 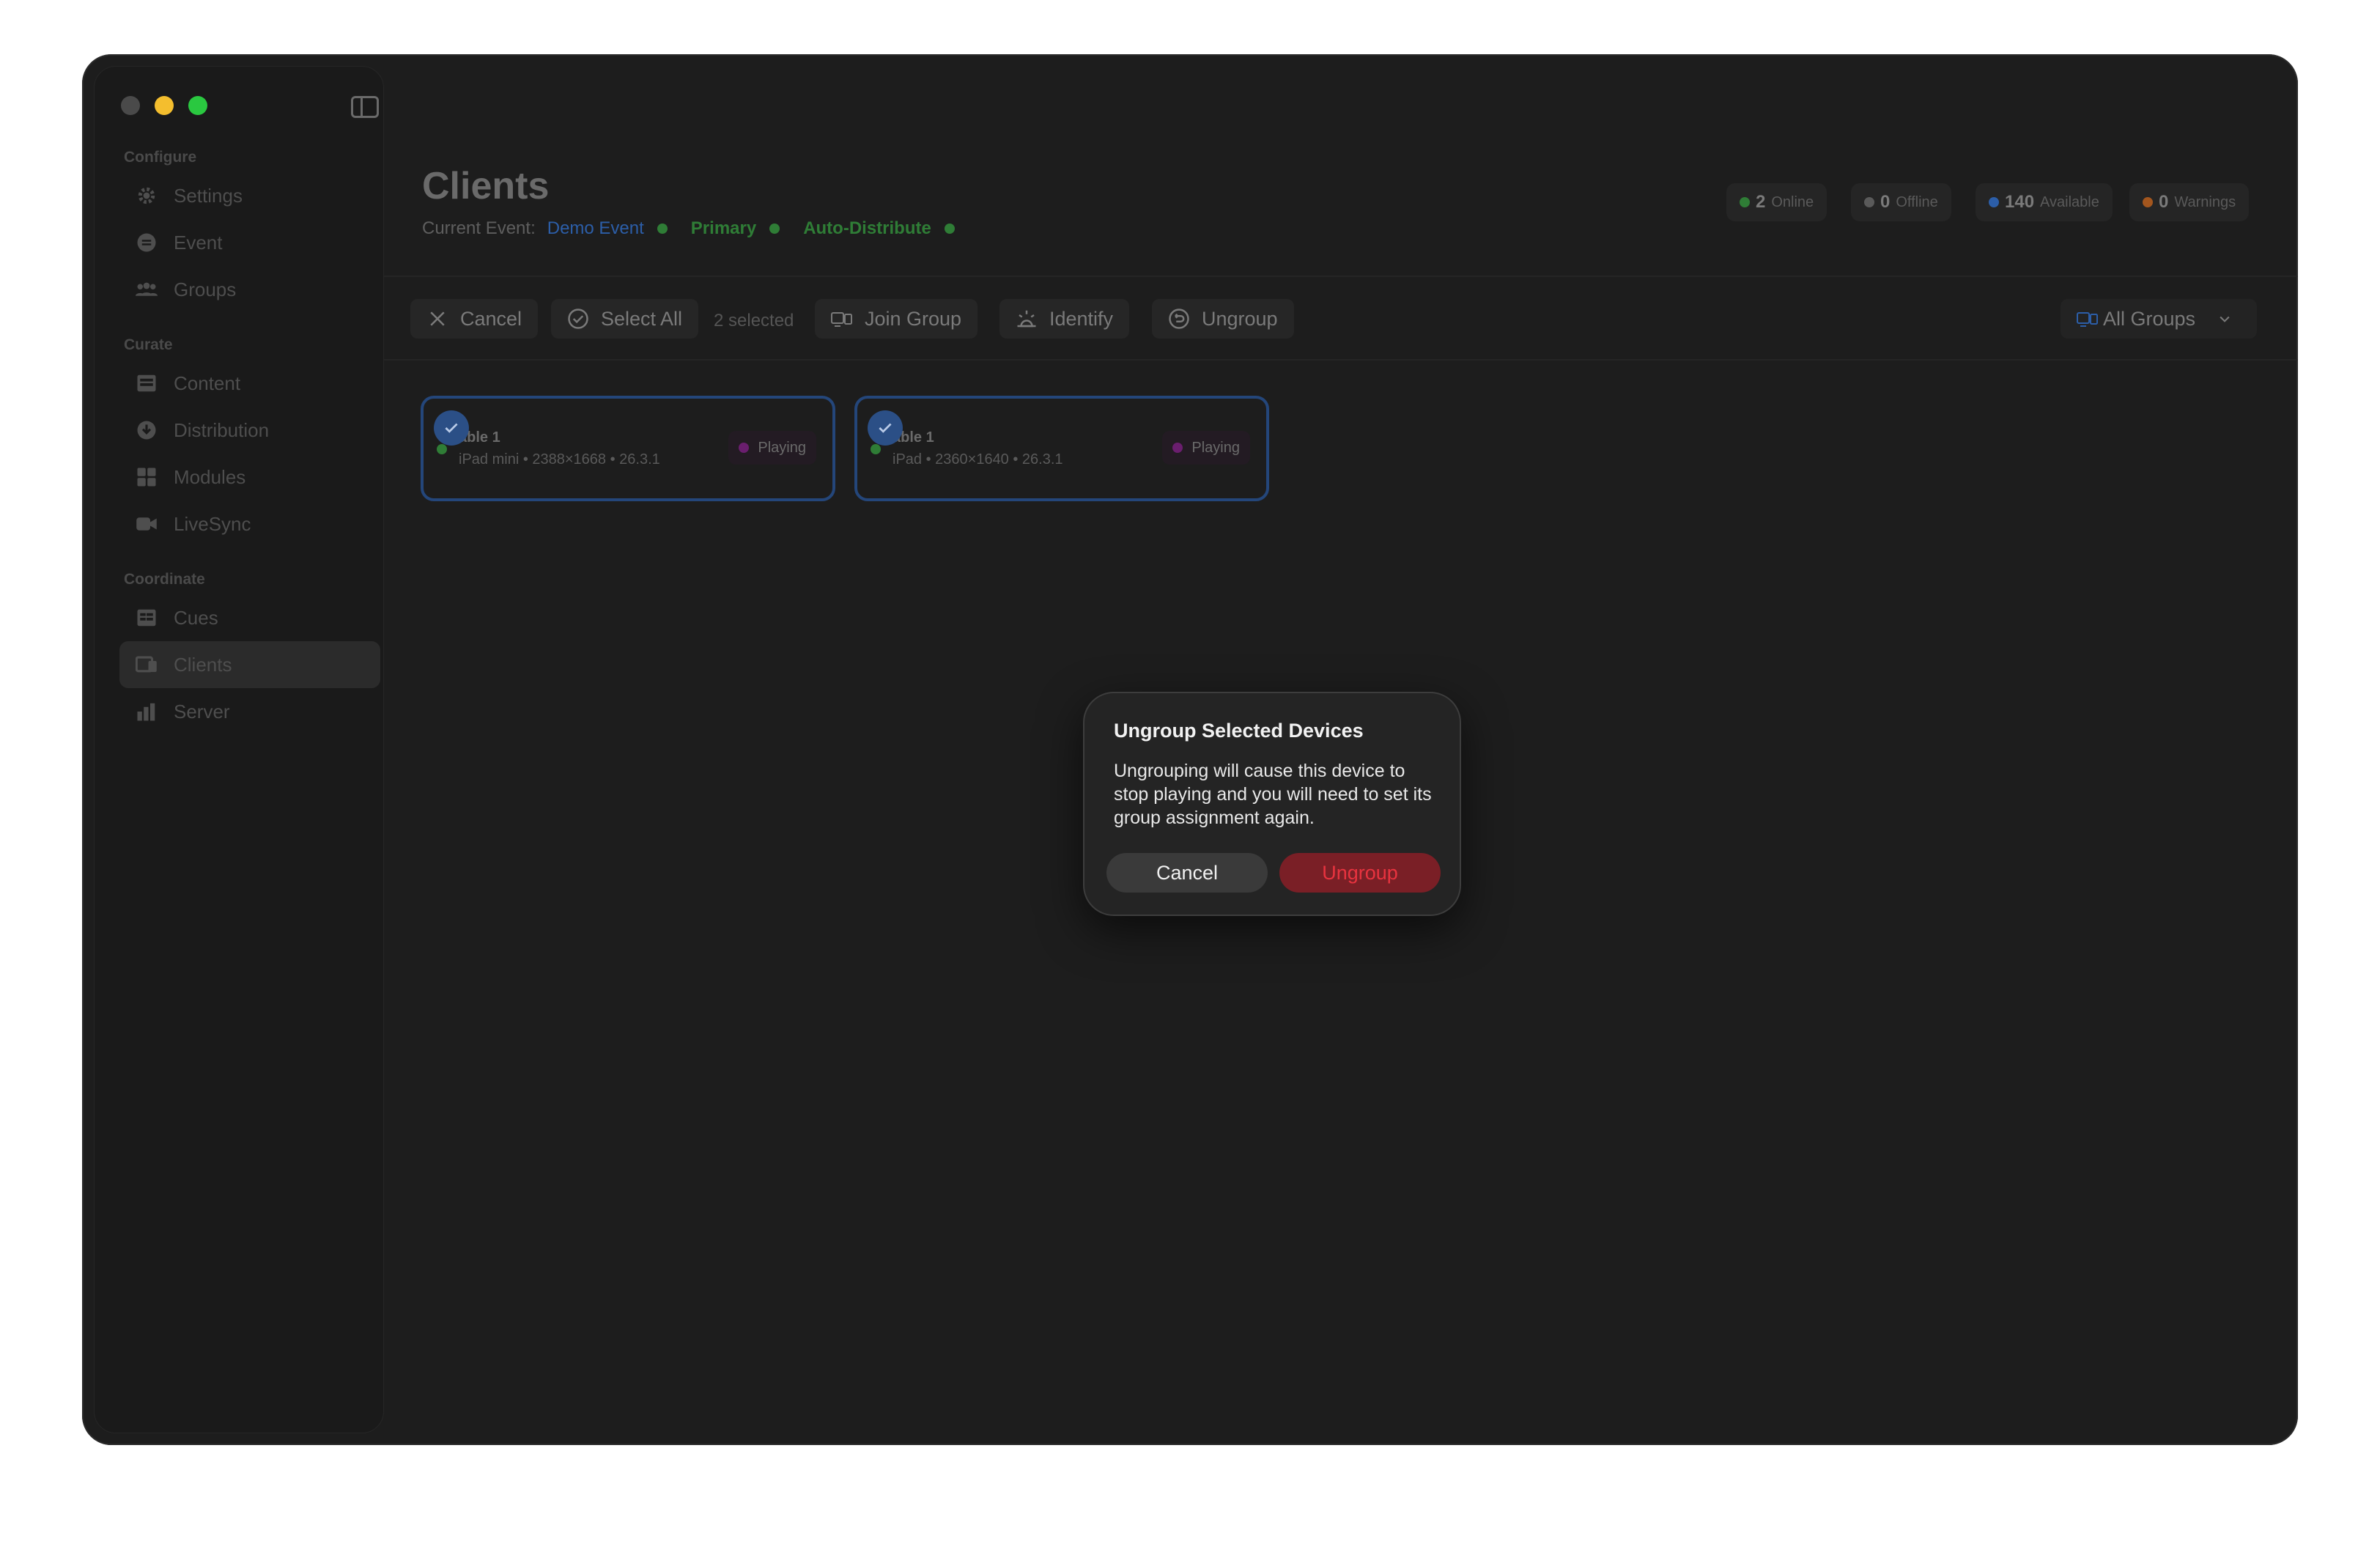 I want to click on stat-label: Offline, so click(x=1917, y=201).